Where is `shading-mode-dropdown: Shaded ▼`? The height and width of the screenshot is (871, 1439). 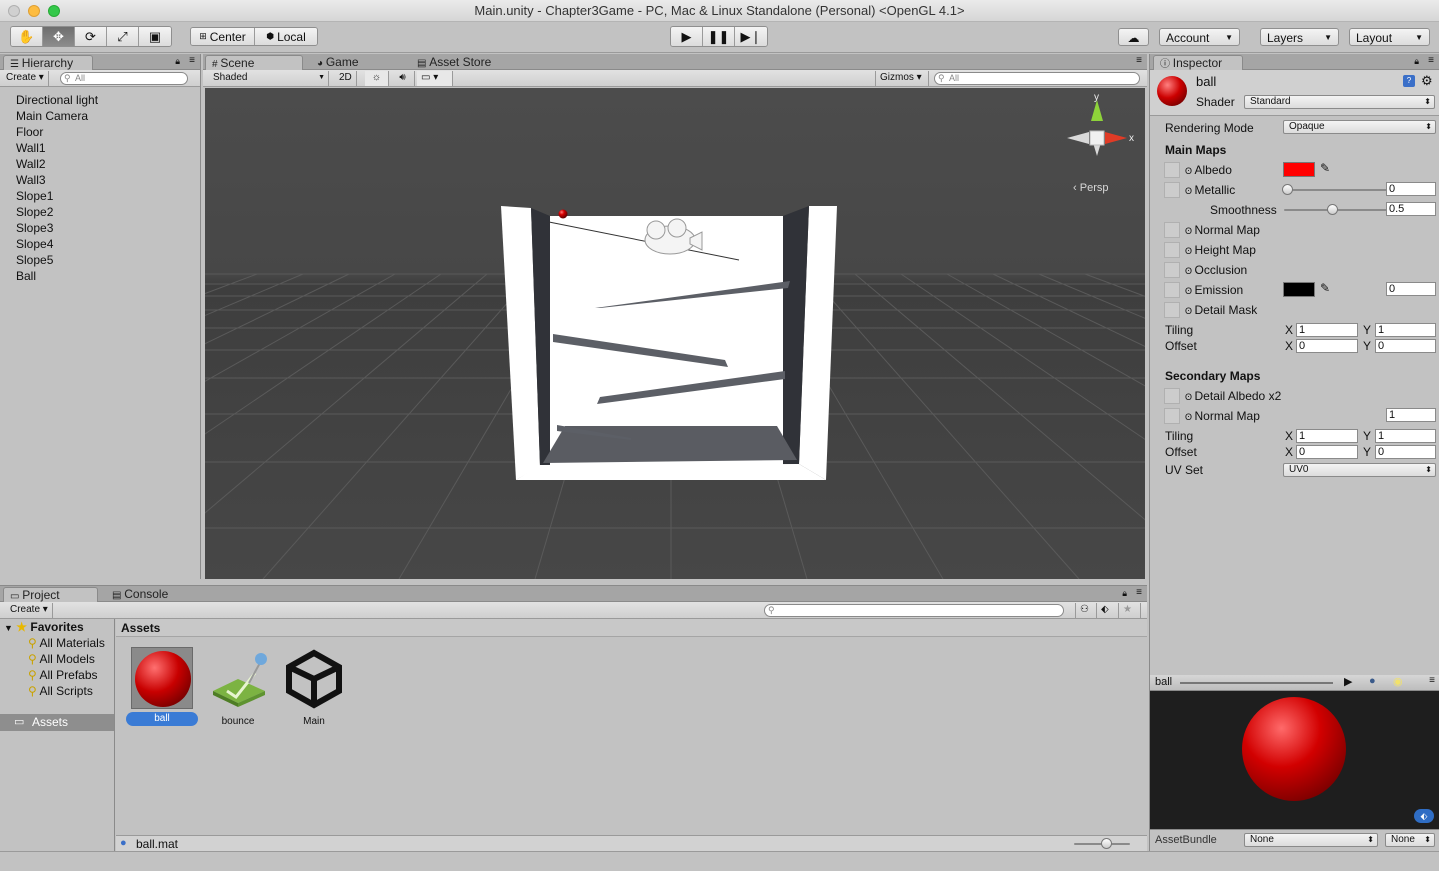
shading-mode-dropdown: Shaded ▼ is located at coordinates (269, 78).